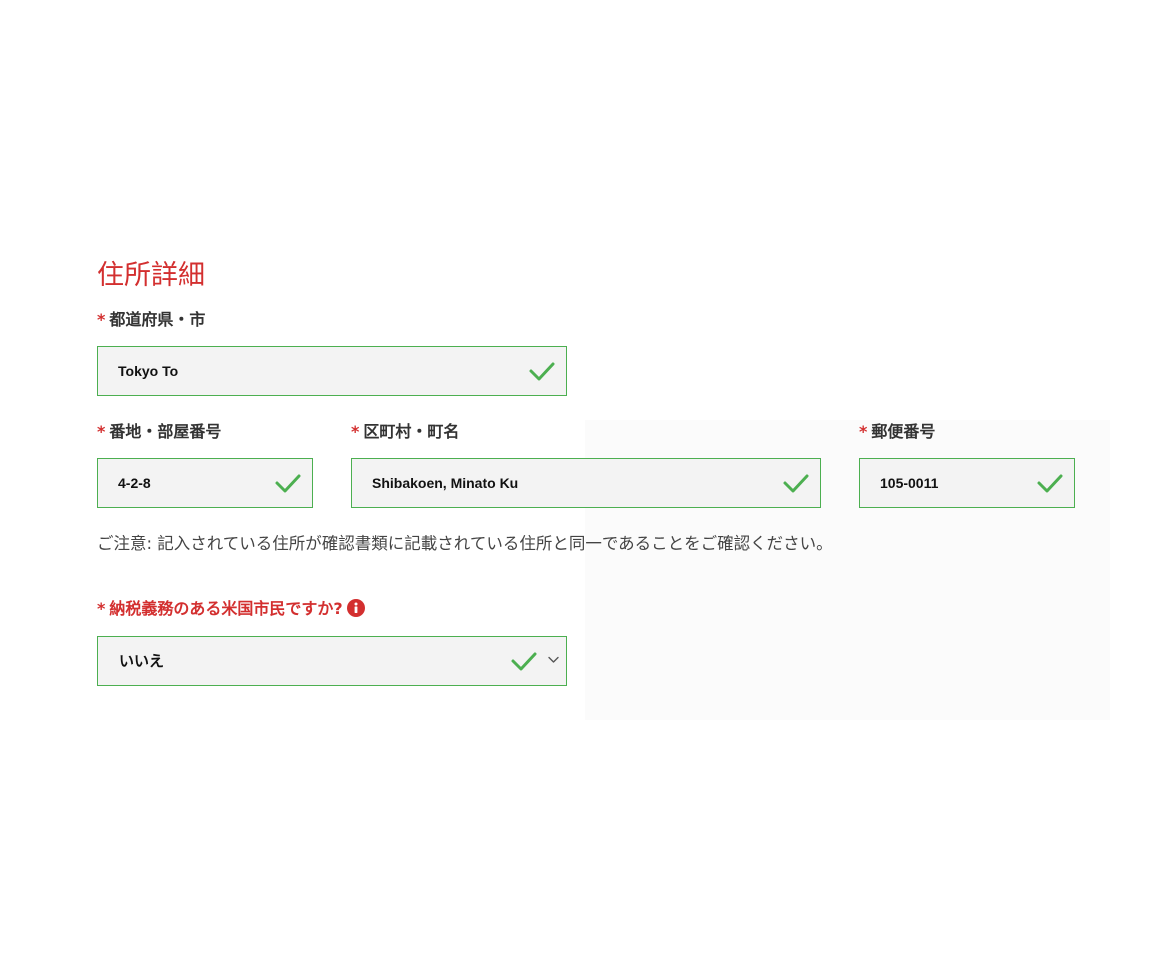 This screenshot has height=956, width=1169. Describe the element at coordinates (157, 319) in the screenshot. I see `prefecture-label-text: 都道府県・市` at that location.